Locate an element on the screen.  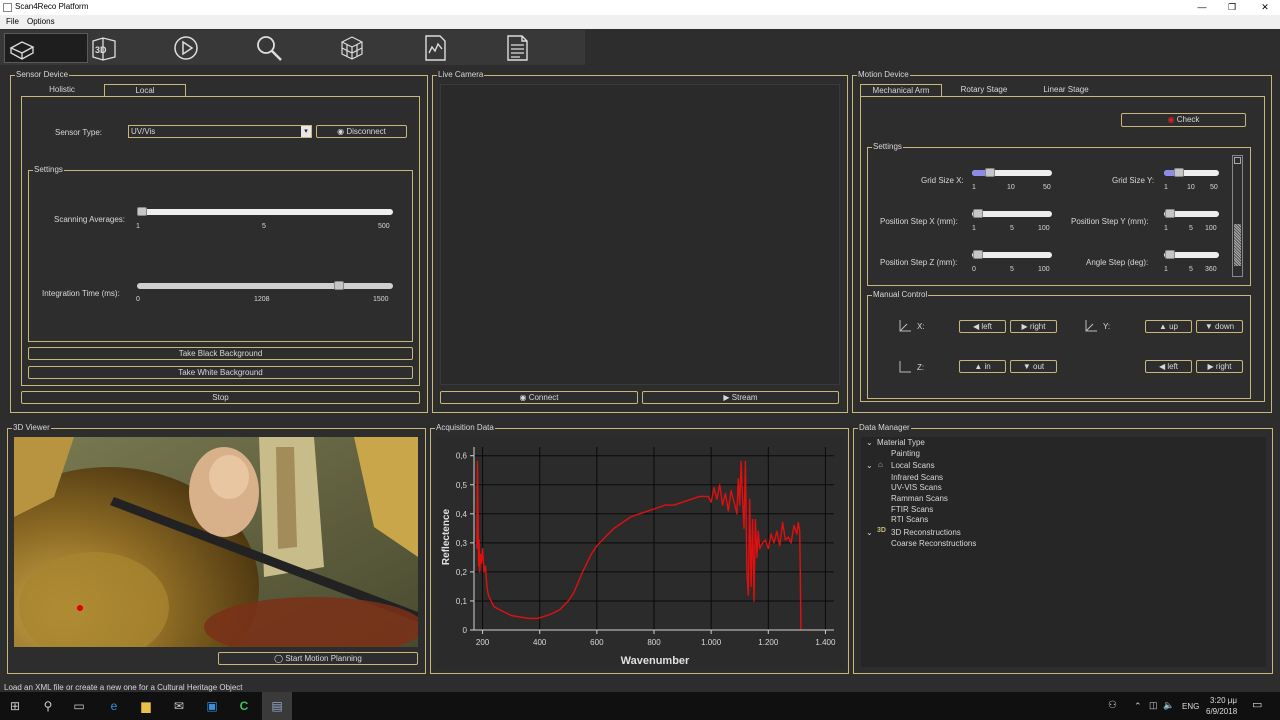
tree-ramman-scans: Ramman Scans is located at coordinates (919, 498).